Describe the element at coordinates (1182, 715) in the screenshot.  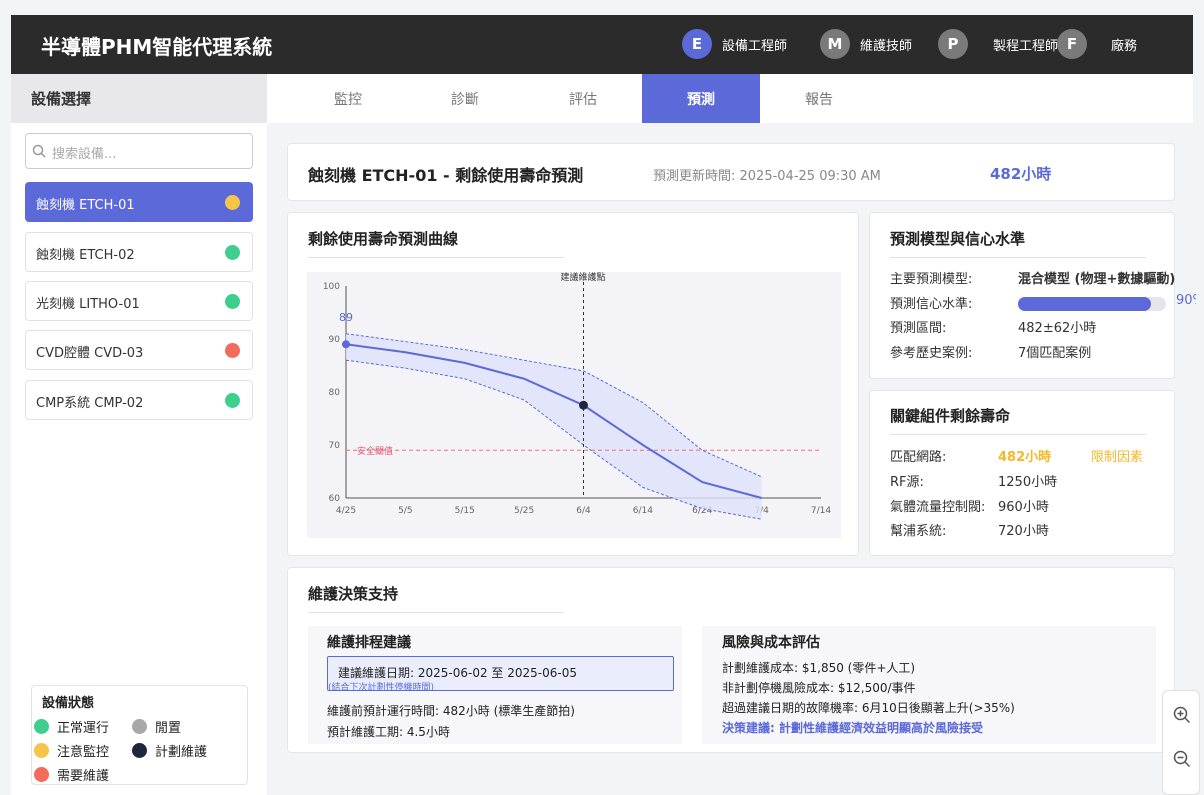
I see `zoom-in-icon` at that location.